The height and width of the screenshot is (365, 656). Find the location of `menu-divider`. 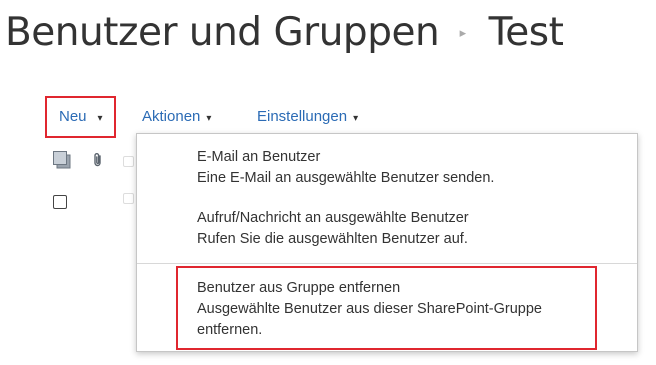

menu-divider is located at coordinates (387, 263).